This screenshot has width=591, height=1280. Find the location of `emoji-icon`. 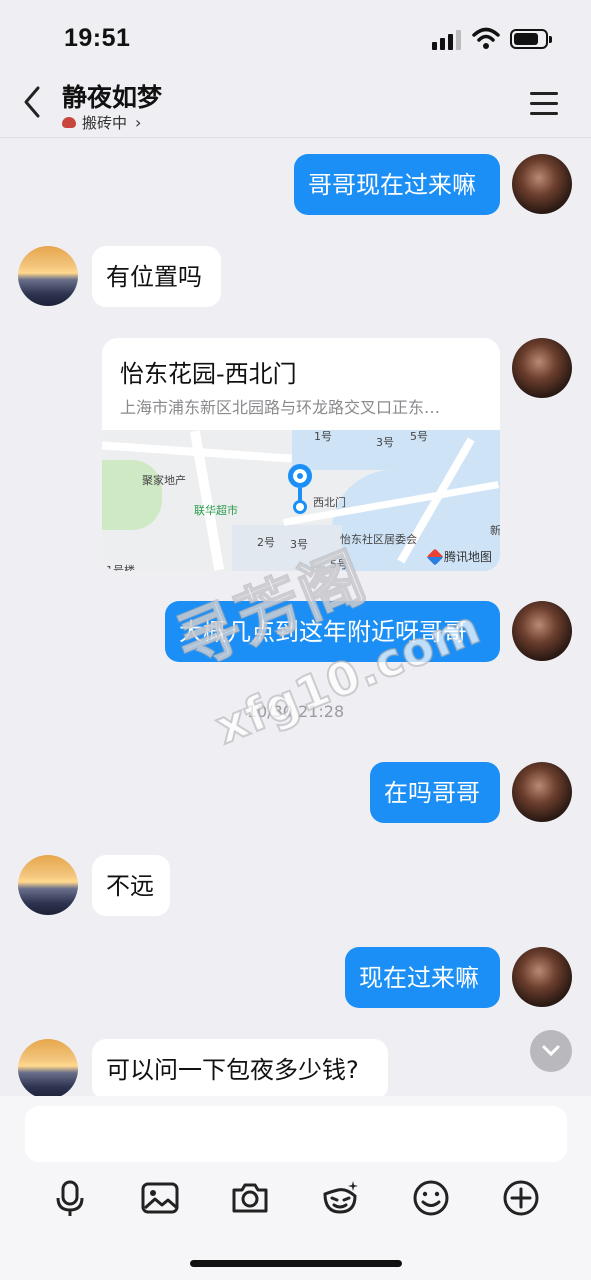

emoji-icon is located at coordinates (431, 1198).